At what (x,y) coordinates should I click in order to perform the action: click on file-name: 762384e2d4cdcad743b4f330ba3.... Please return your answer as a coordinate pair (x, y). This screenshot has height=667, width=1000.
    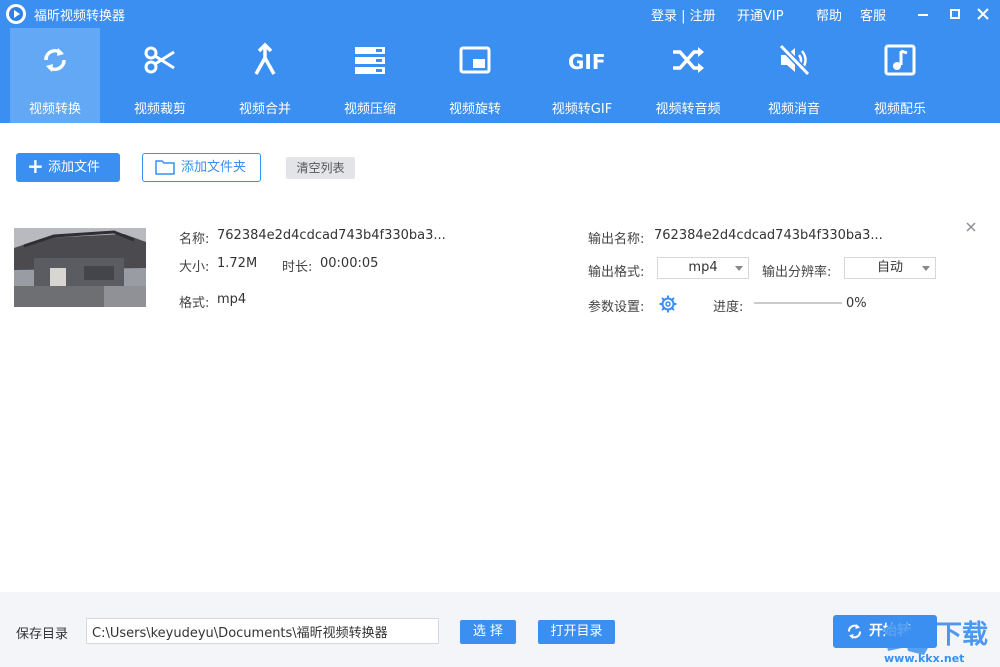
    Looking at the image, I should click on (331, 235).